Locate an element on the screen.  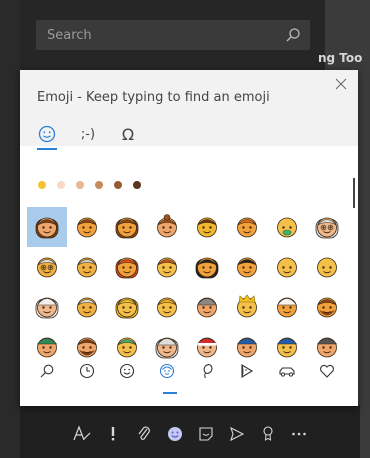
search-box: Search is located at coordinates (173, 35).